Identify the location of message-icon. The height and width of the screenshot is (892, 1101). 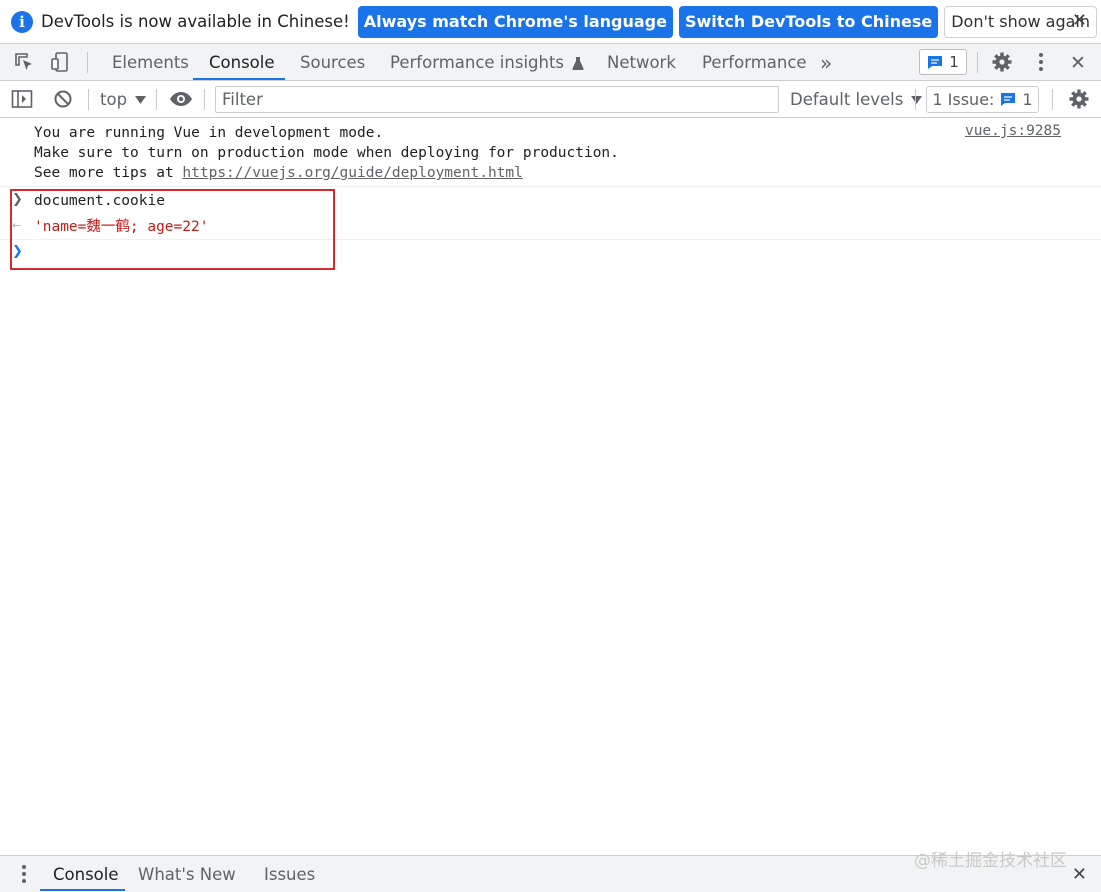
(935, 62).